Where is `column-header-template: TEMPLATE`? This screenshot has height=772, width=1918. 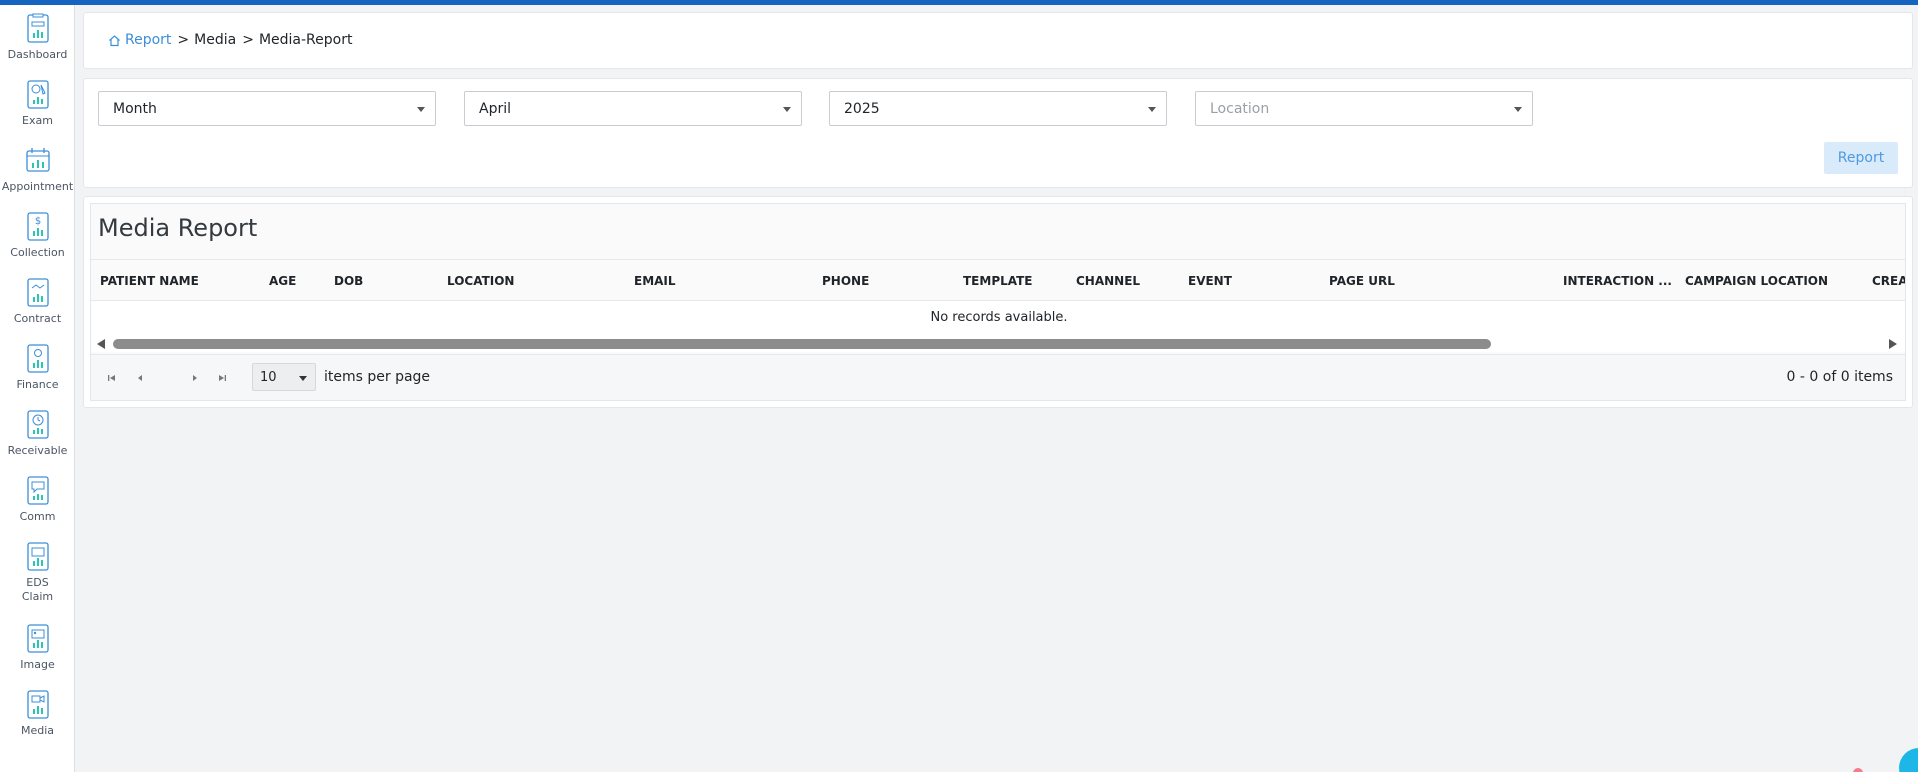
column-header-template: TEMPLATE is located at coordinates (998, 281).